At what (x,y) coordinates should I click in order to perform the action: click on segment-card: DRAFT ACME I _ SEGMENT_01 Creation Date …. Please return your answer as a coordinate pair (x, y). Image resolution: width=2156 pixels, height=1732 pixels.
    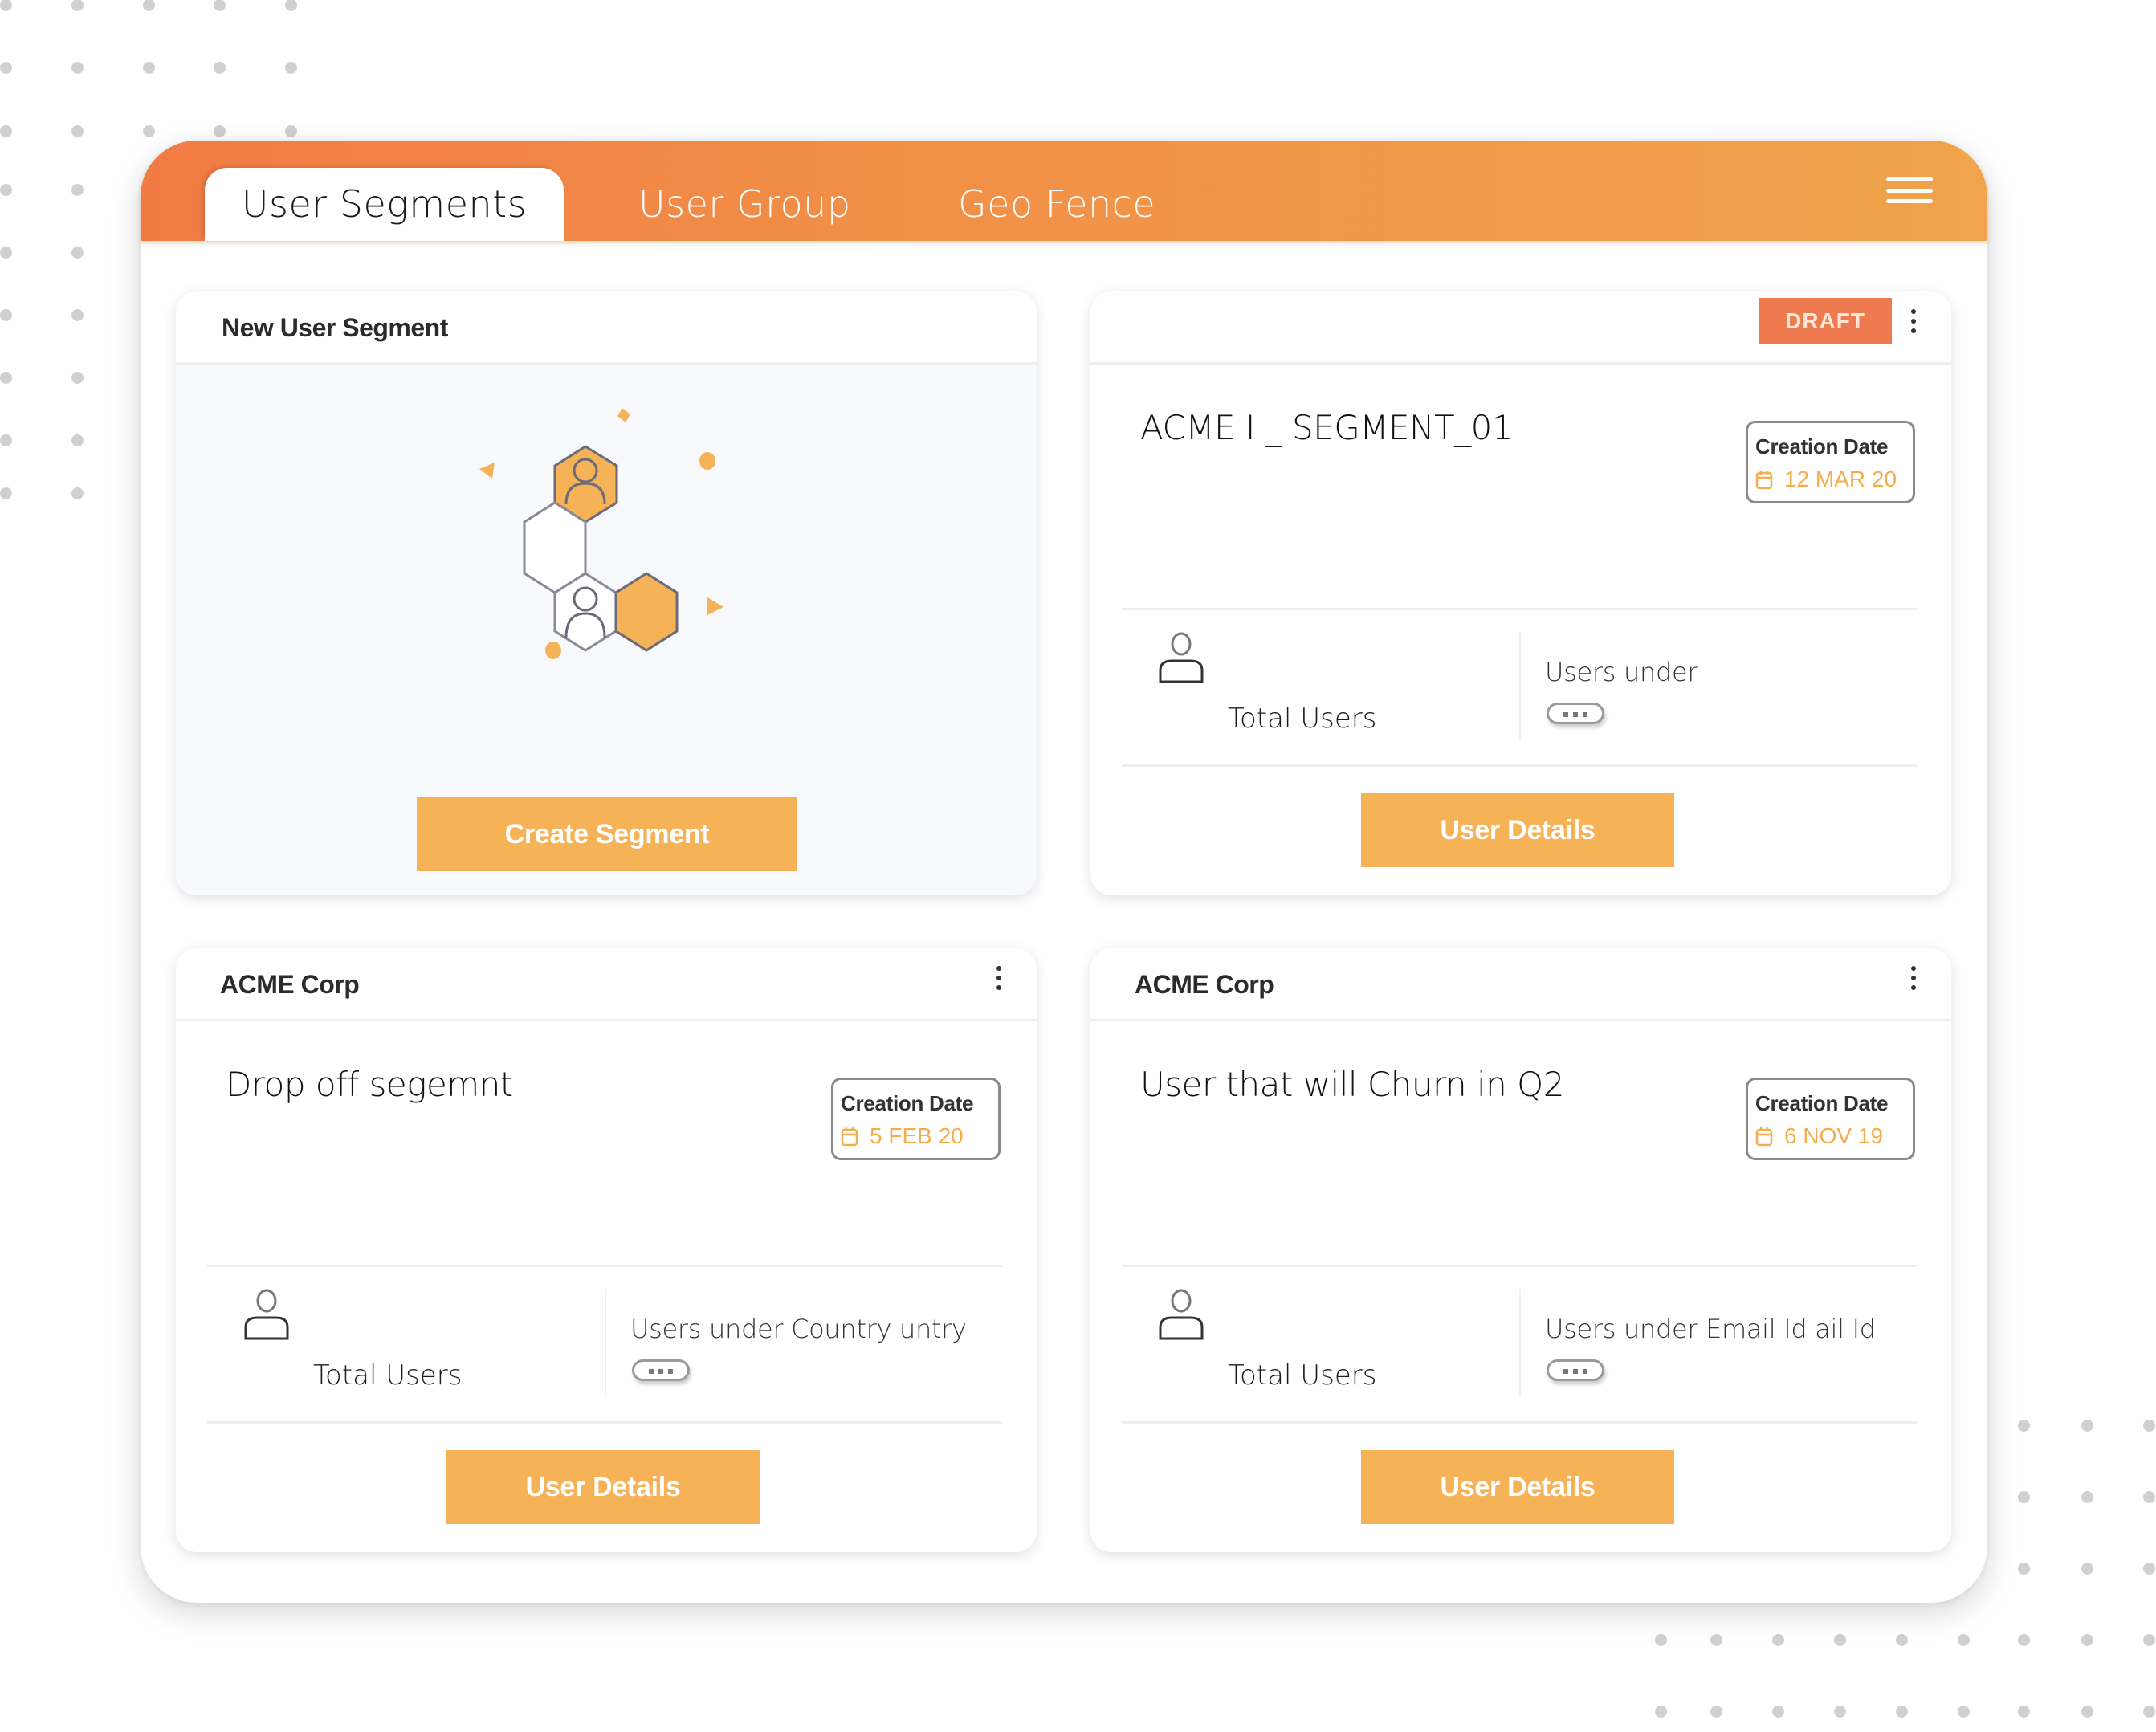
    Looking at the image, I should click on (1521, 593).